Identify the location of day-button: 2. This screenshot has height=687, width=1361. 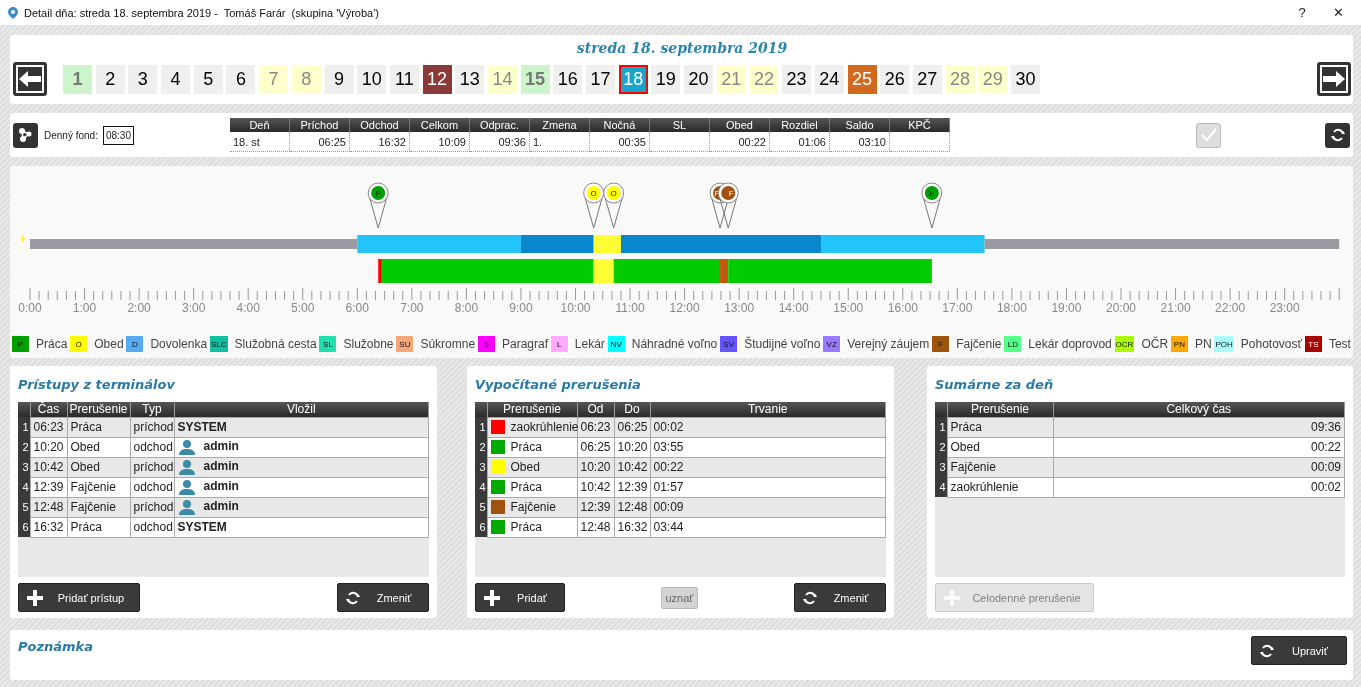
(110, 79).